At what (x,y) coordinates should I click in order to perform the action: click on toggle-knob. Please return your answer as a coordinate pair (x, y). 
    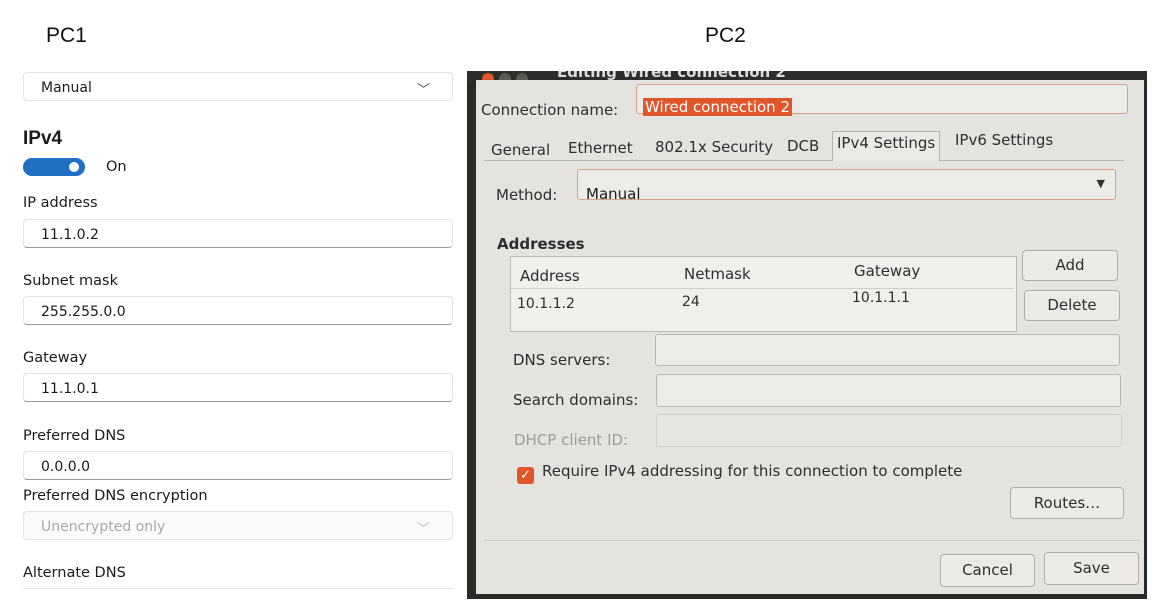
    Looking at the image, I should click on (74, 167).